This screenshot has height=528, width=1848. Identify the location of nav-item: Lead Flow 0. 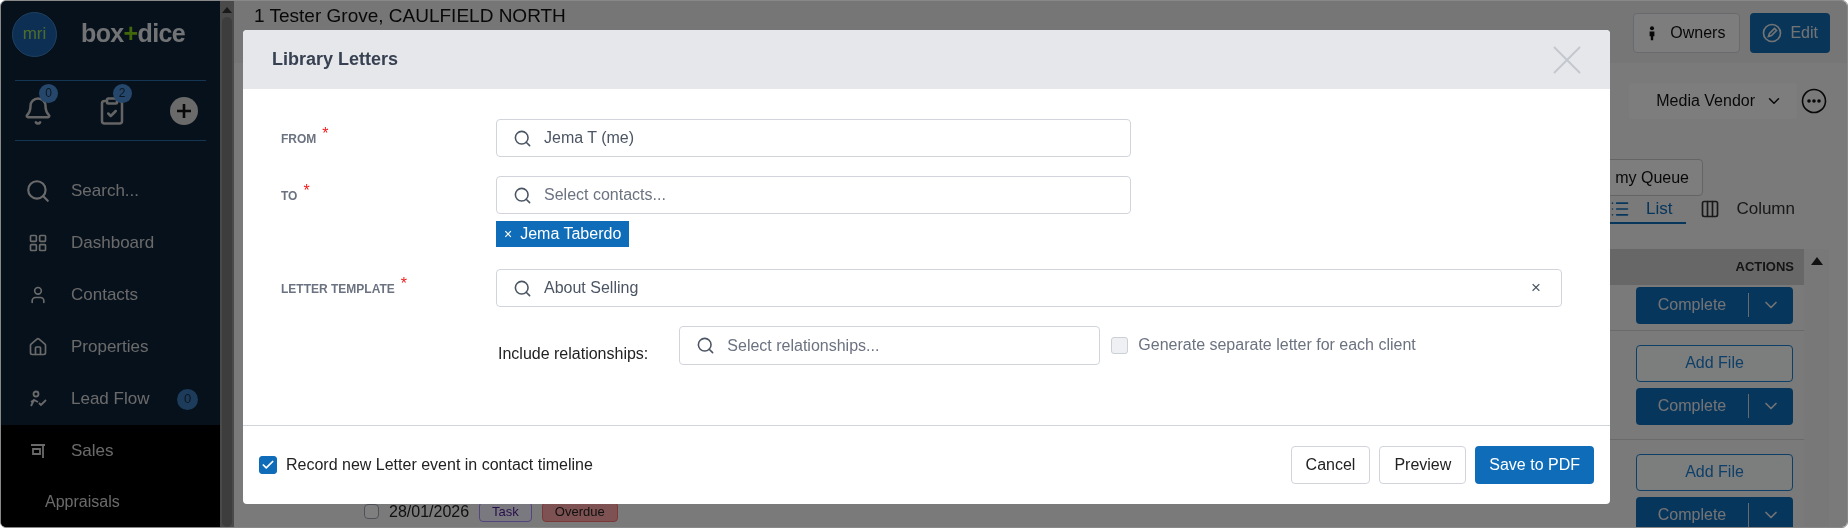
(110, 399).